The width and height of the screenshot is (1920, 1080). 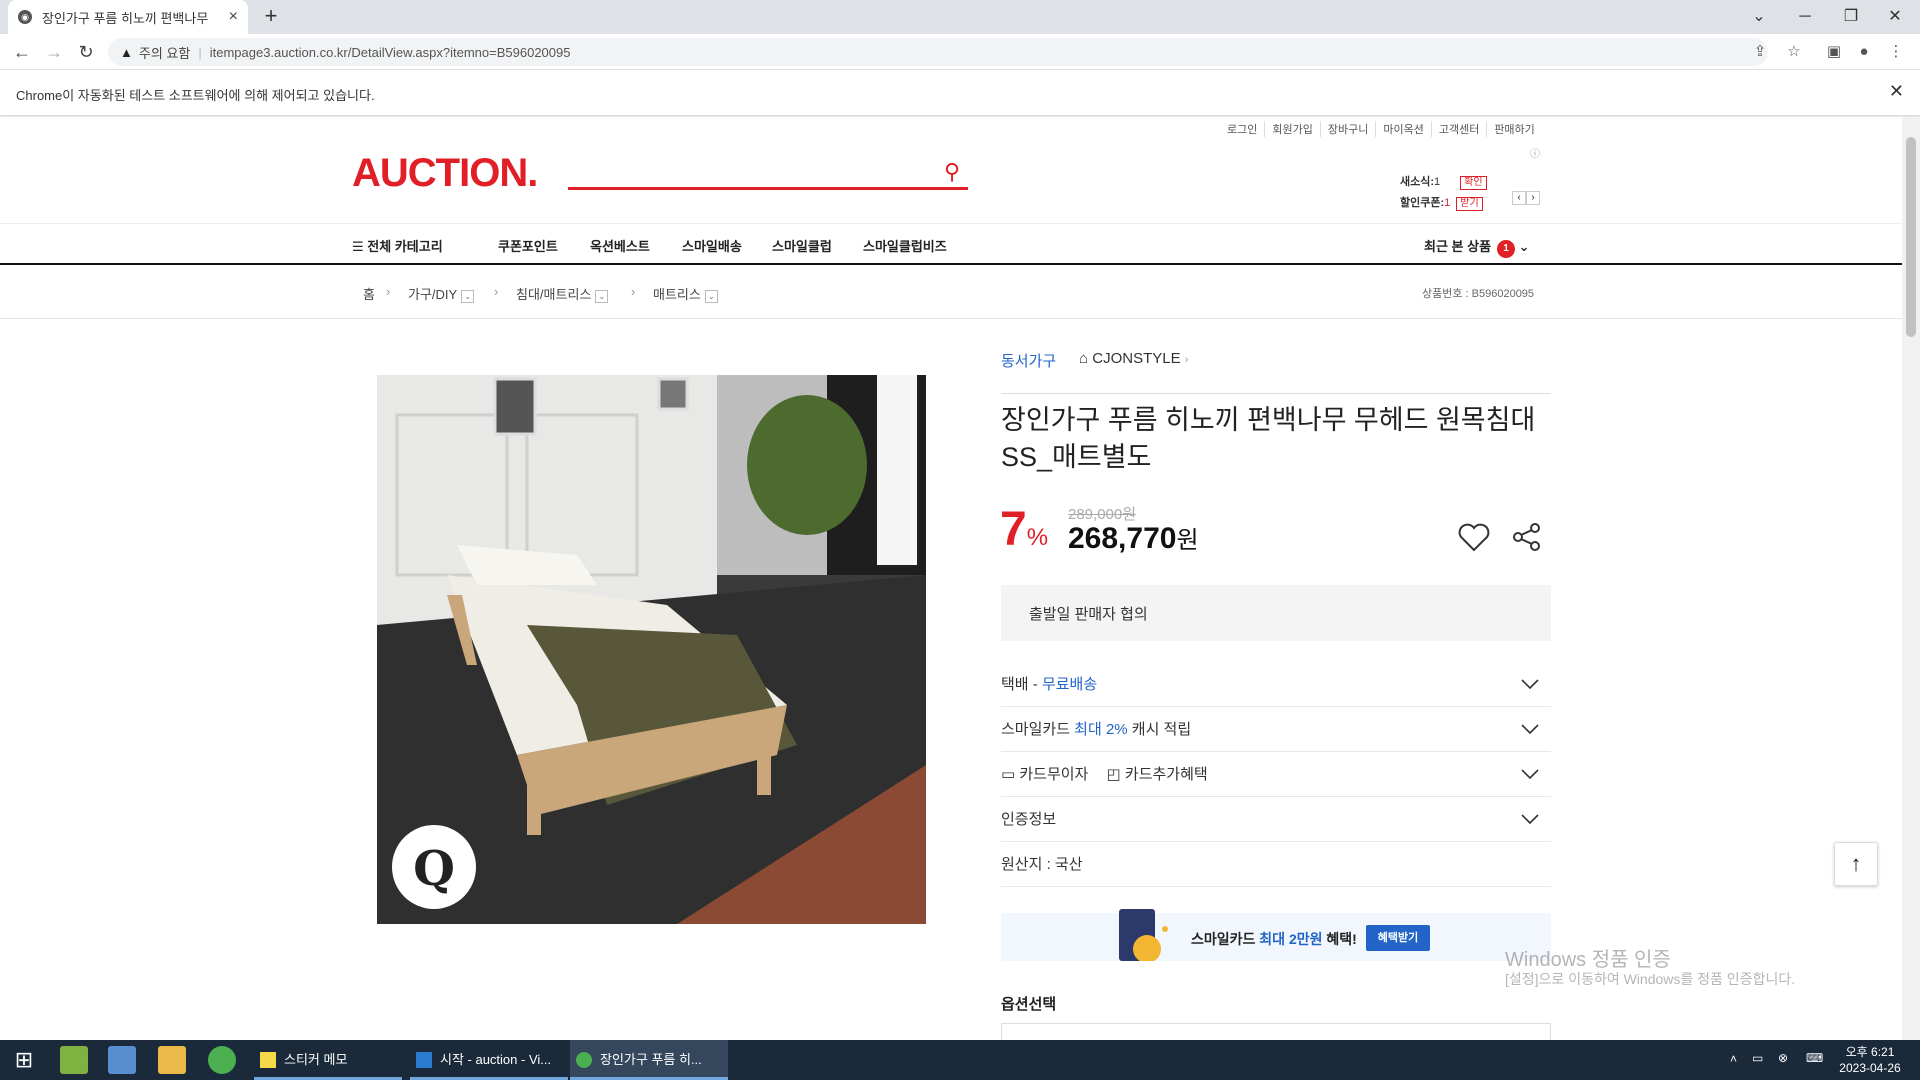 I want to click on product-number: 상품번호 : B596020095, so click(x=1478, y=294).